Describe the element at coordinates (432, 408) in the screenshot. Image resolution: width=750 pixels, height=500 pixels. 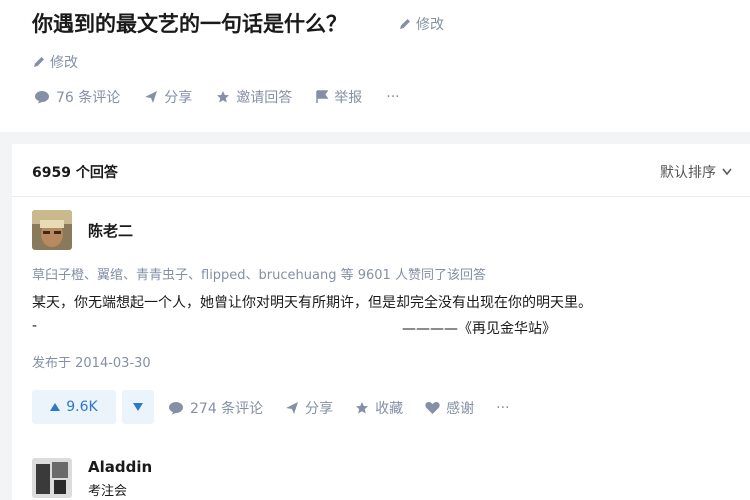
I see `heart-icon` at that location.